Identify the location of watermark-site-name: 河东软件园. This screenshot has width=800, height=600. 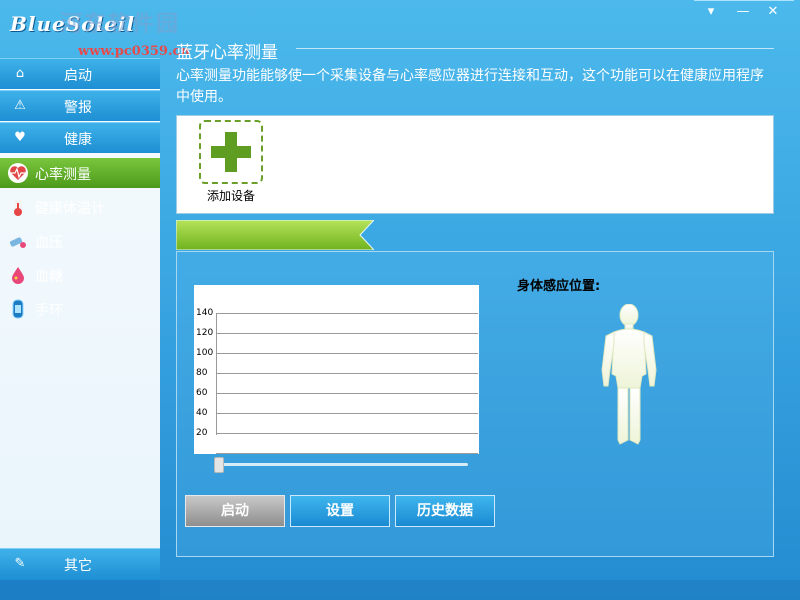
(120, 24).